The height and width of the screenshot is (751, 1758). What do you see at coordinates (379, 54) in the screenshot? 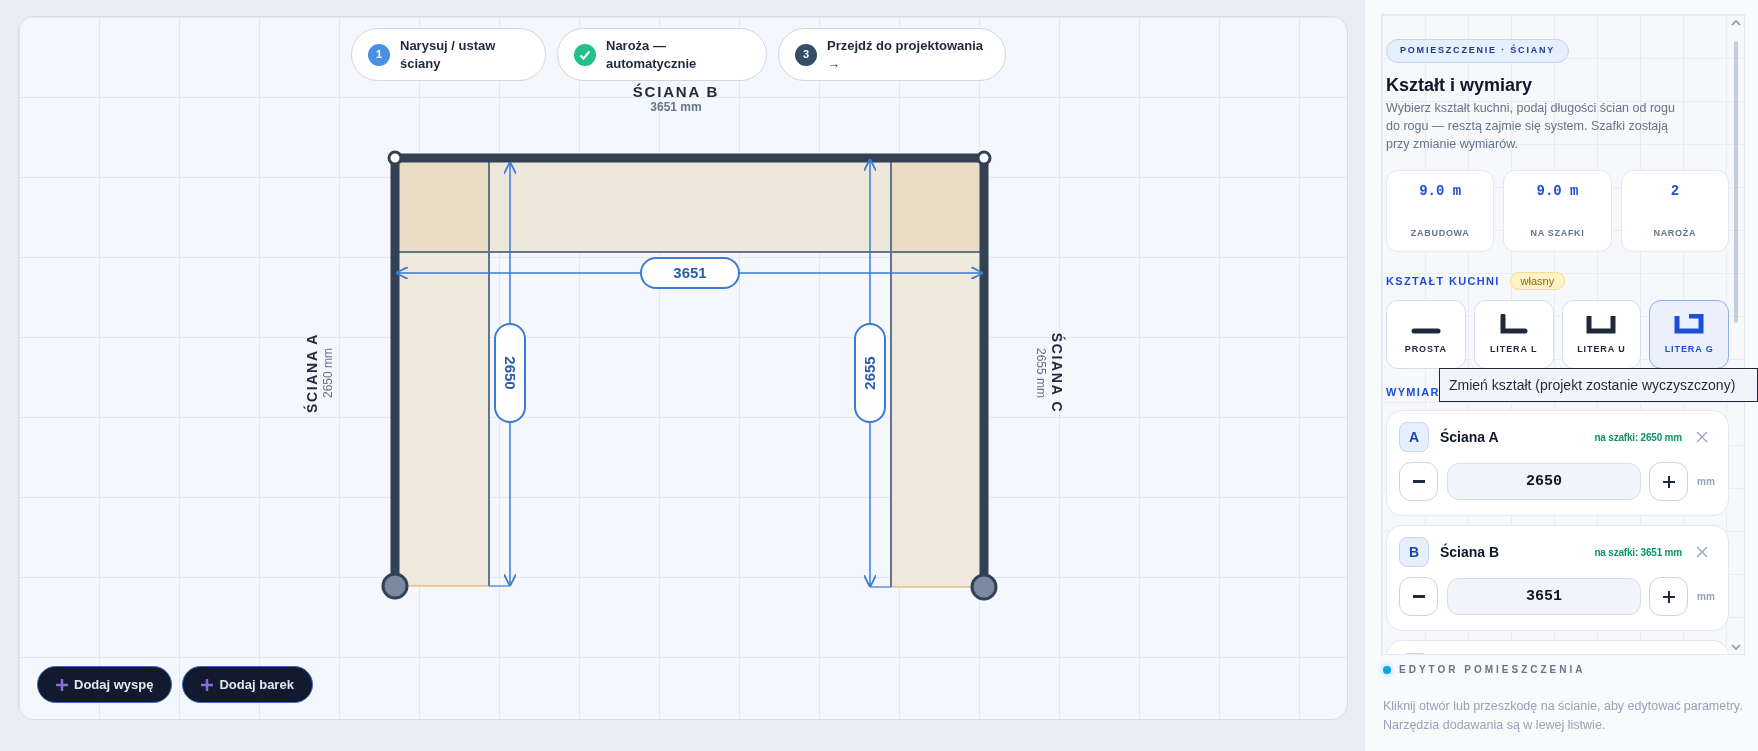
I see `step-number: 1` at bounding box center [379, 54].